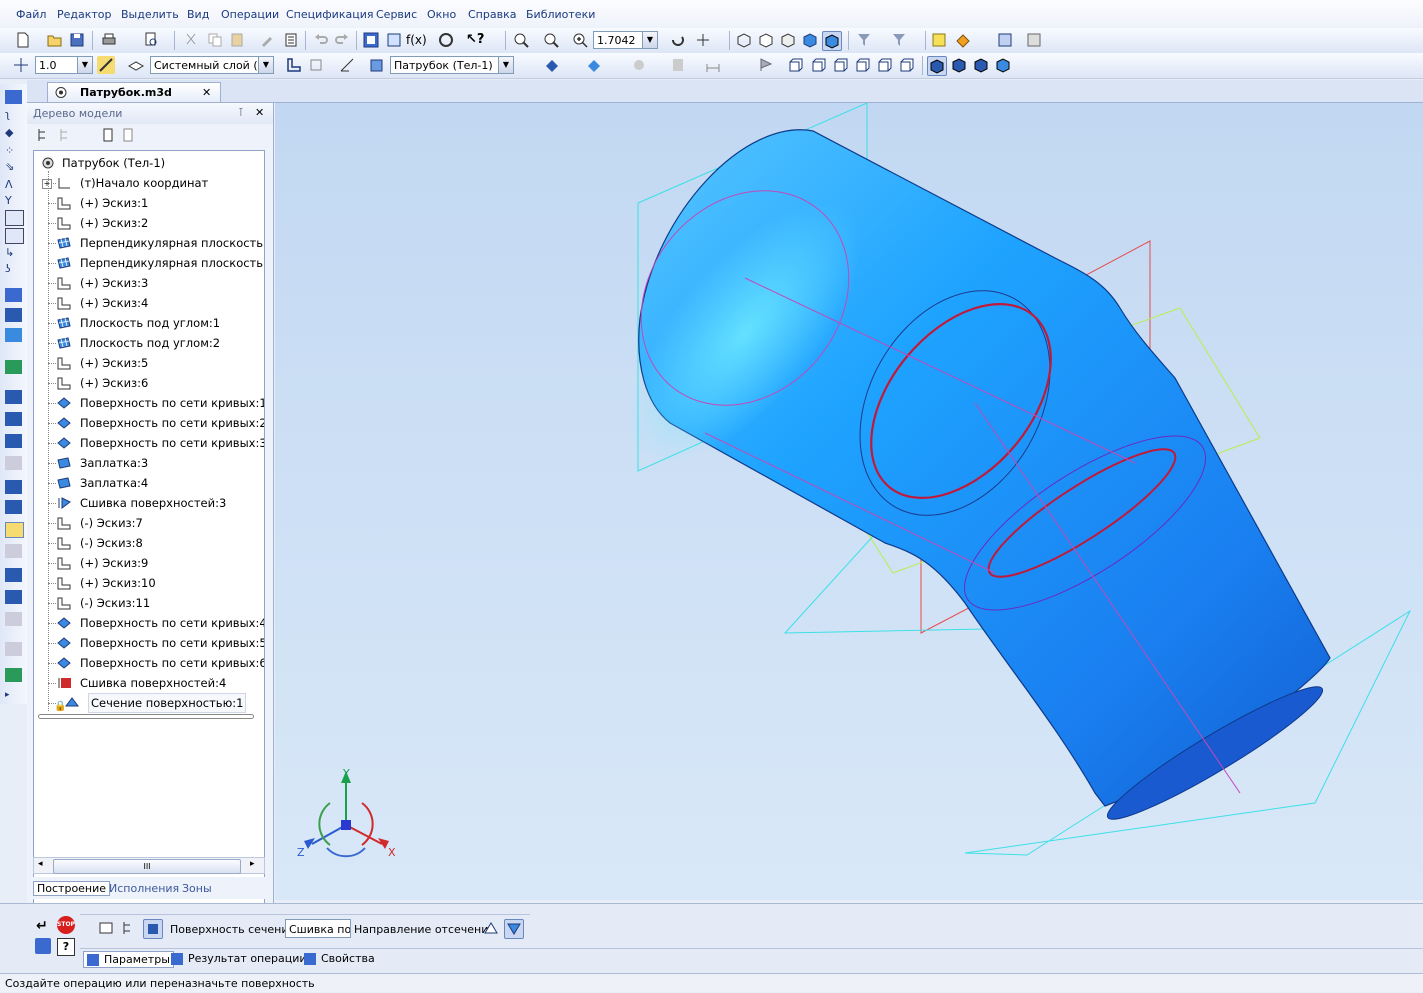  What do you see at coordinates (899, 40) in the screenshot?
I see `selection-filter-icon` at bounding box center [899, 40].